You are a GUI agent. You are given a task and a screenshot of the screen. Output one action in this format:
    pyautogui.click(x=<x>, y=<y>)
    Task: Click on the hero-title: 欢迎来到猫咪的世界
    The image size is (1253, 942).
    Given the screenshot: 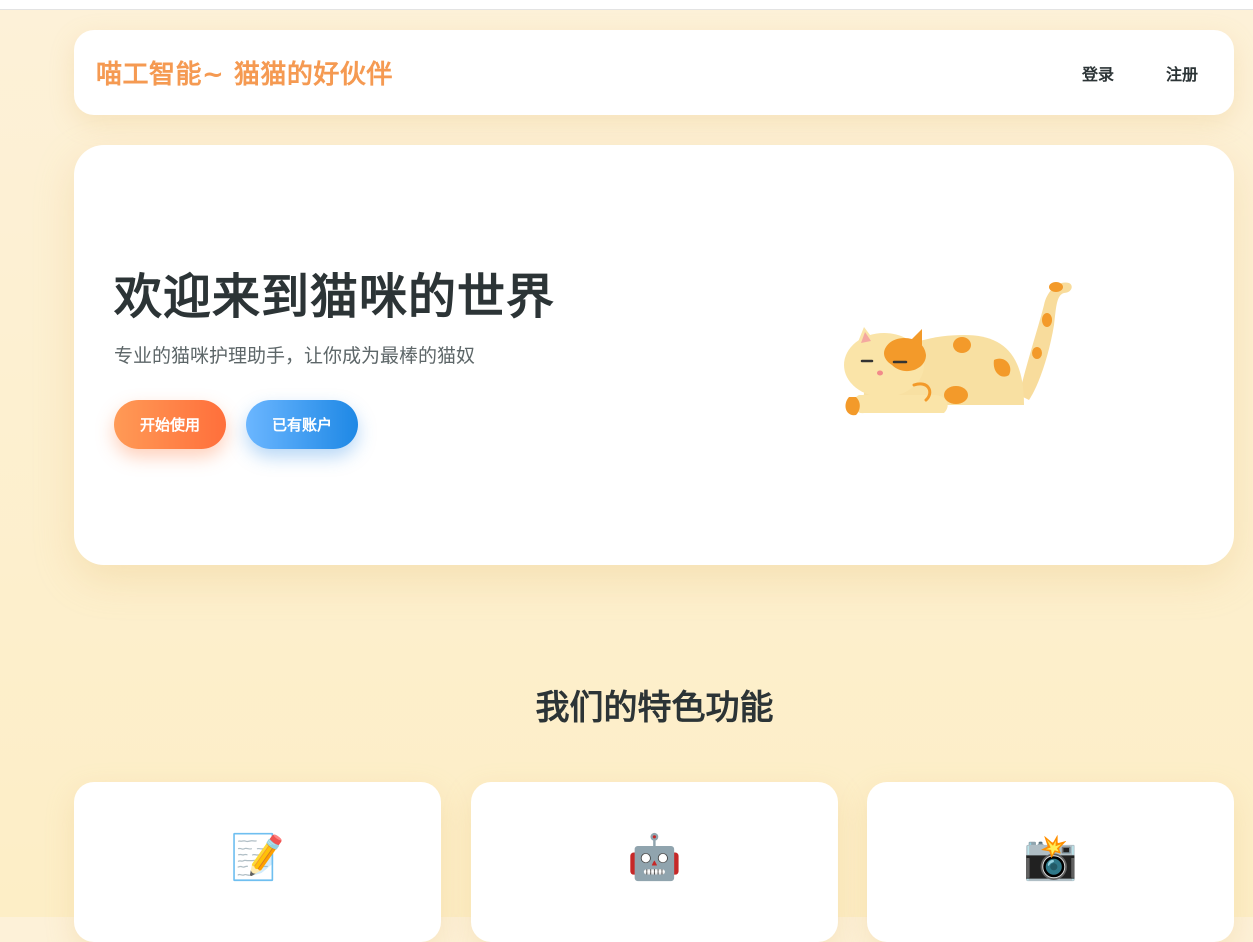 What is the action you would take?
    pyautogui.click(x=335, y=297)
    